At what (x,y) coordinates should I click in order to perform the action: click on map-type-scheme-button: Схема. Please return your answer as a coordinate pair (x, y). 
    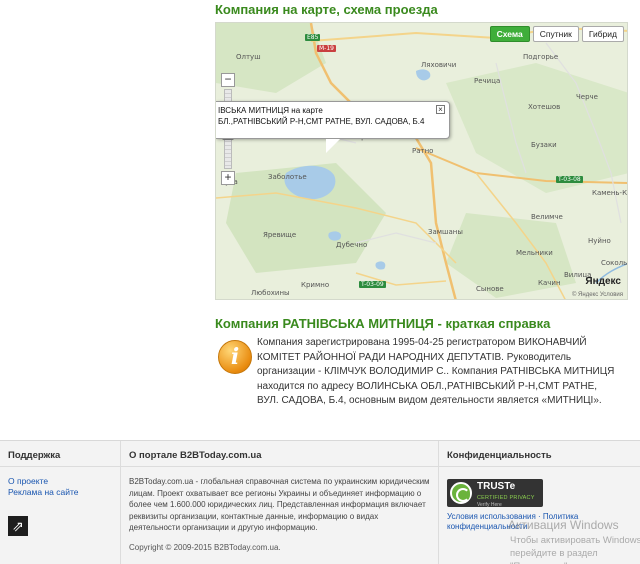
    Looking at the image, I should click on (509, 34).